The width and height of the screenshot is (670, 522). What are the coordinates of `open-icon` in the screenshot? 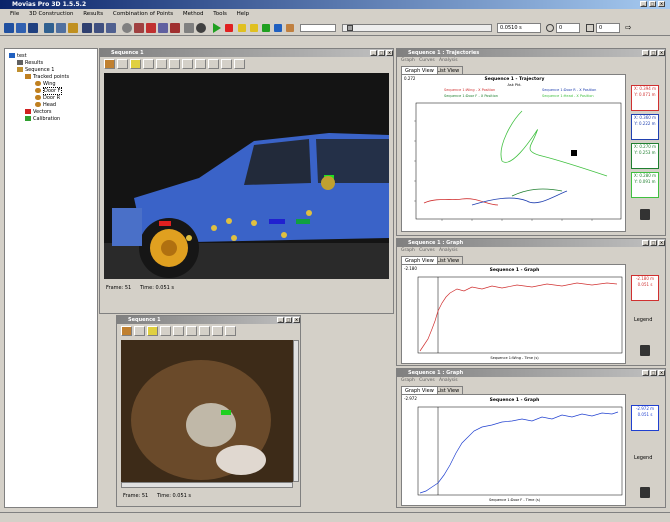 It's located at (21, 28).